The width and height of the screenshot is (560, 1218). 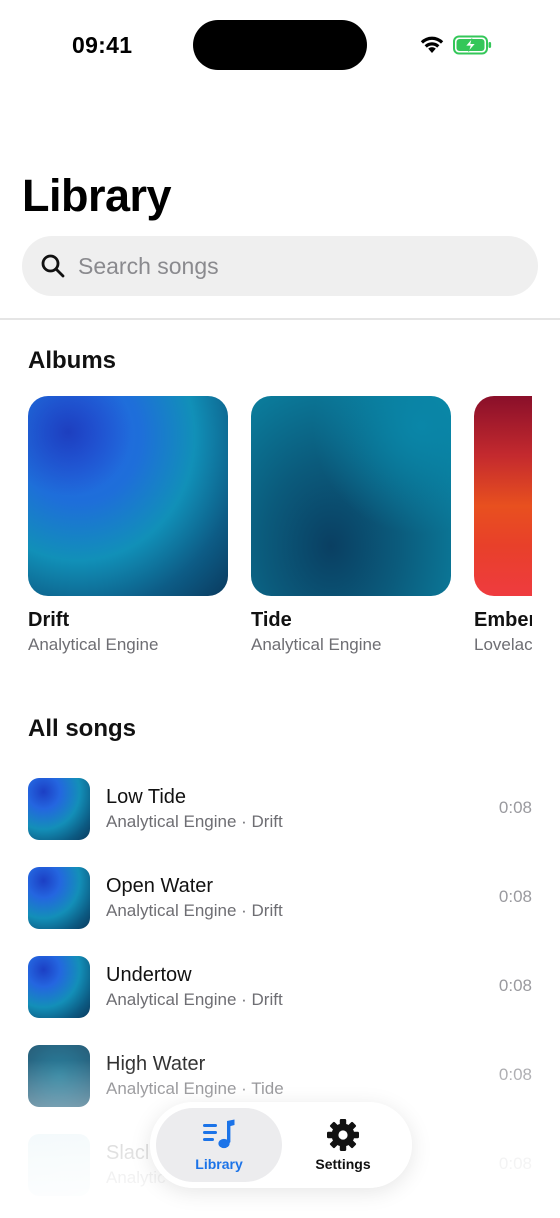 What do you see at coordinates (219, 1134) in the screenshot?
I see `music-list-icon` at bounding box center [219, 1134].